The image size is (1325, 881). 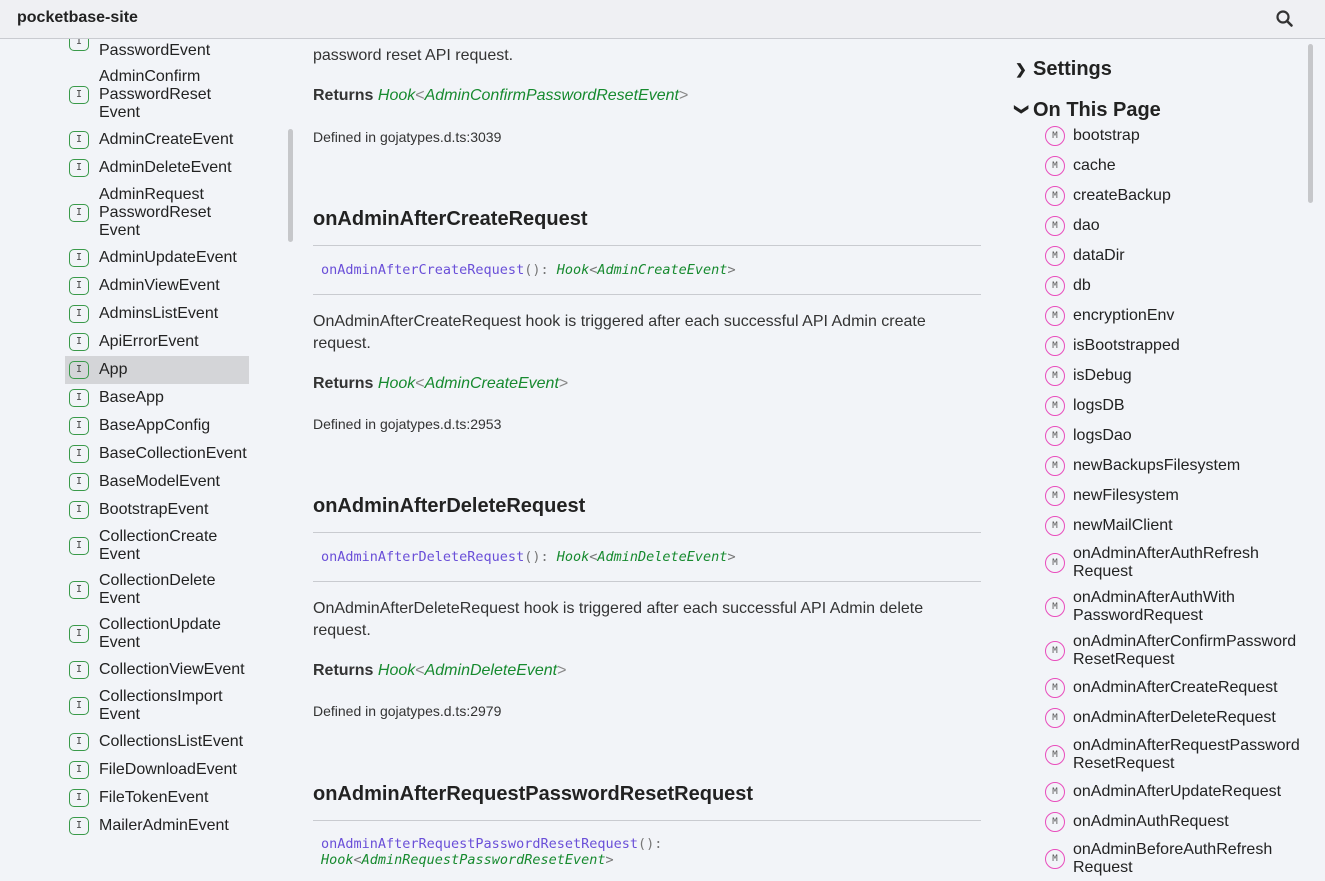 I want to click on sidebar-item: I CollectionsListEvent, so click(x=157, y=742).